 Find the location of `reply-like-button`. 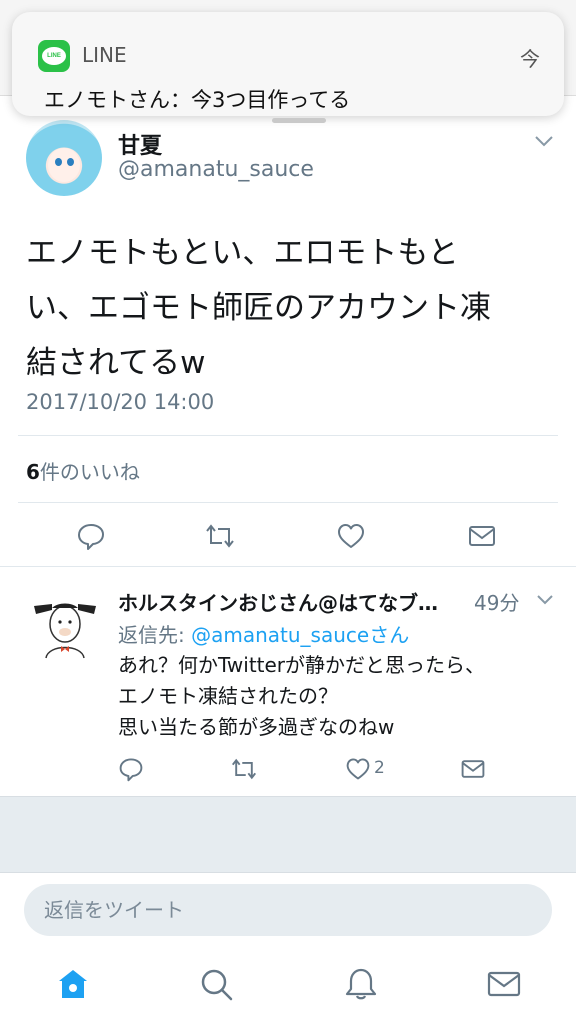

reply-like-button is located at coordinates (358, 769).